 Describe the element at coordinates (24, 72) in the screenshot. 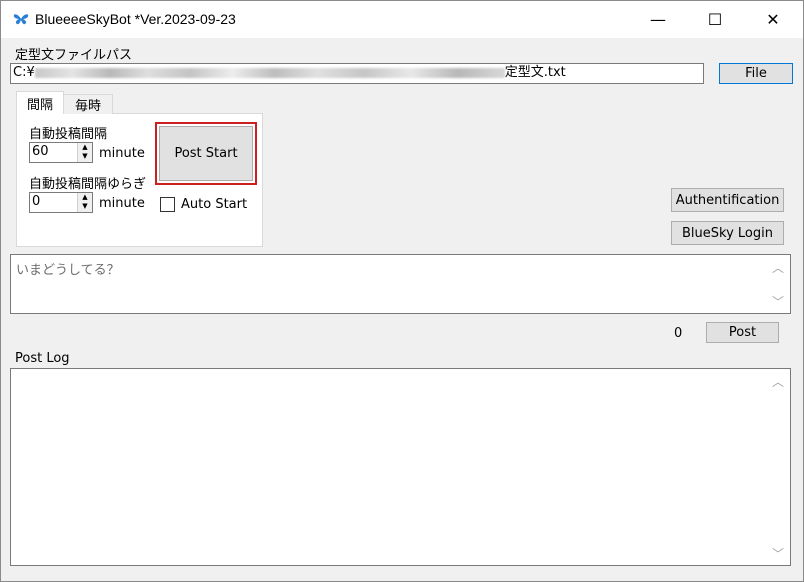

I see `file-path-prefix: C:¥` at that location.